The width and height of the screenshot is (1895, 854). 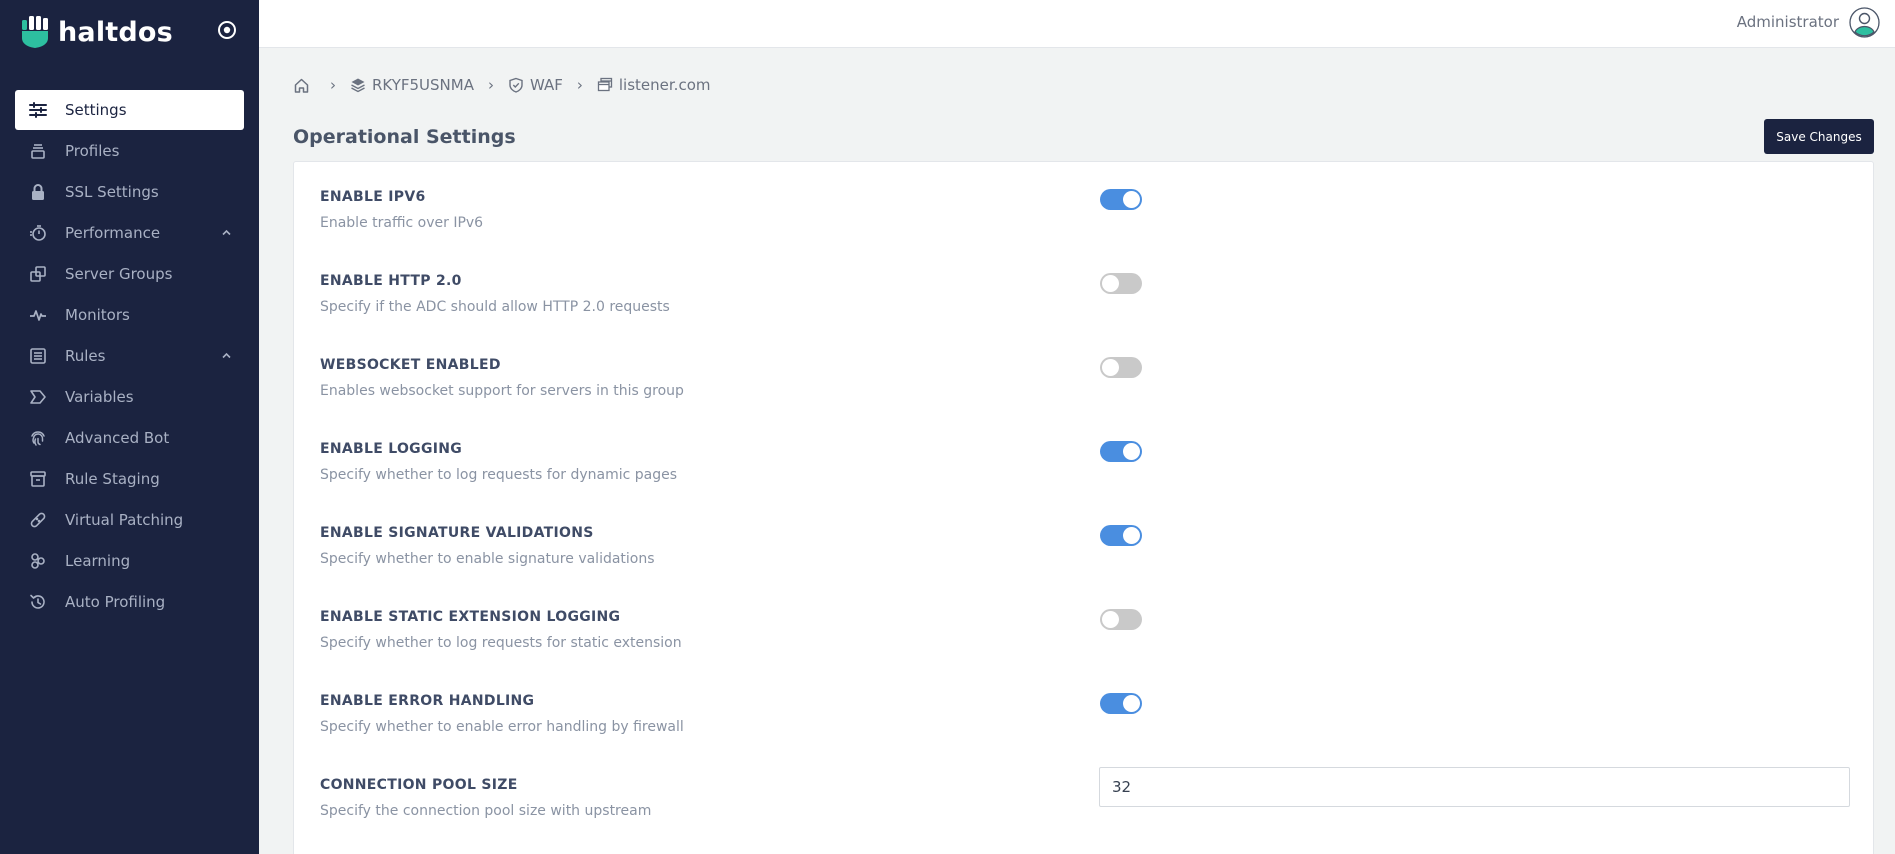 I want to click on sliders-icon, so click(x=38, y=110).